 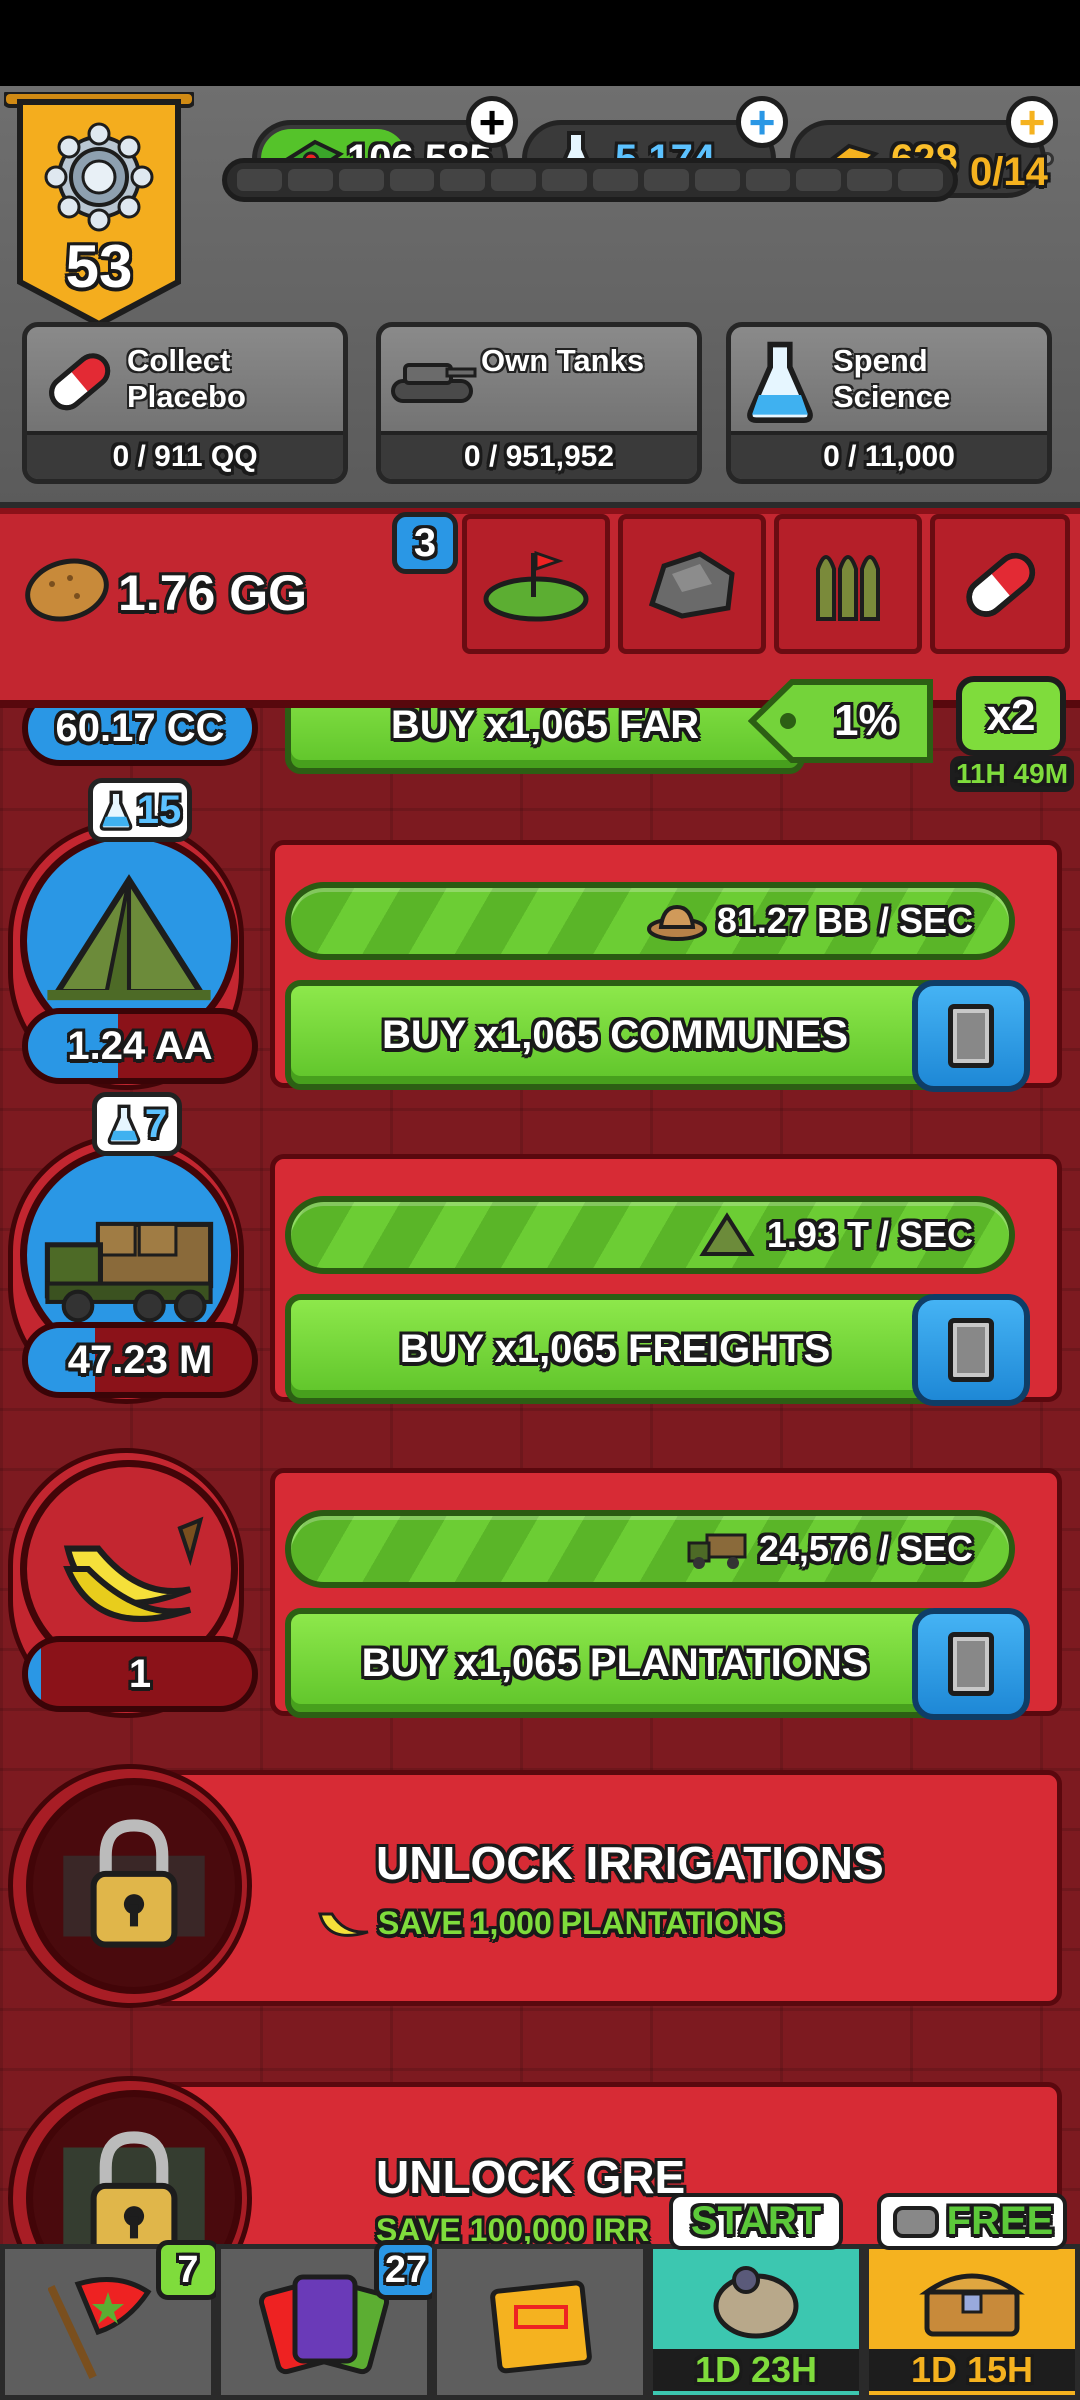 I want to click on bonus-tag: 1%, so click(x=843, y=721).